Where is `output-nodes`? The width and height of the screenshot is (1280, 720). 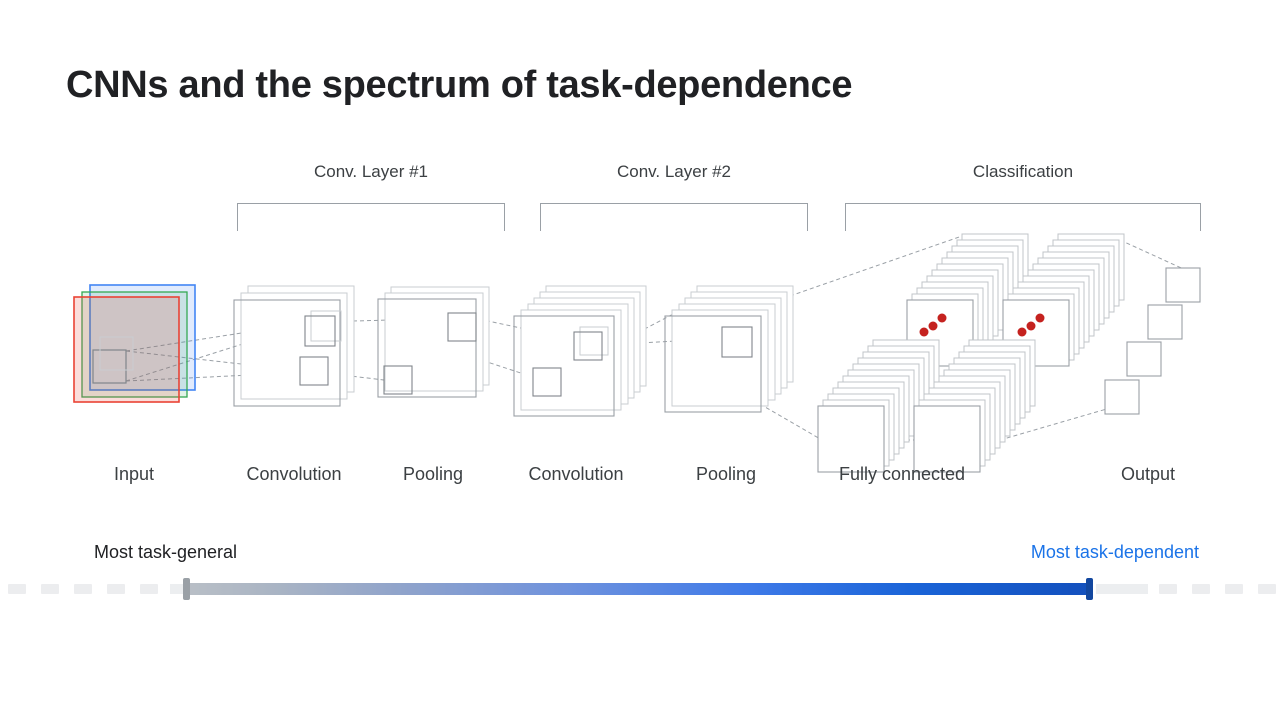
output-nodes is located at coordinates (1152, 341).